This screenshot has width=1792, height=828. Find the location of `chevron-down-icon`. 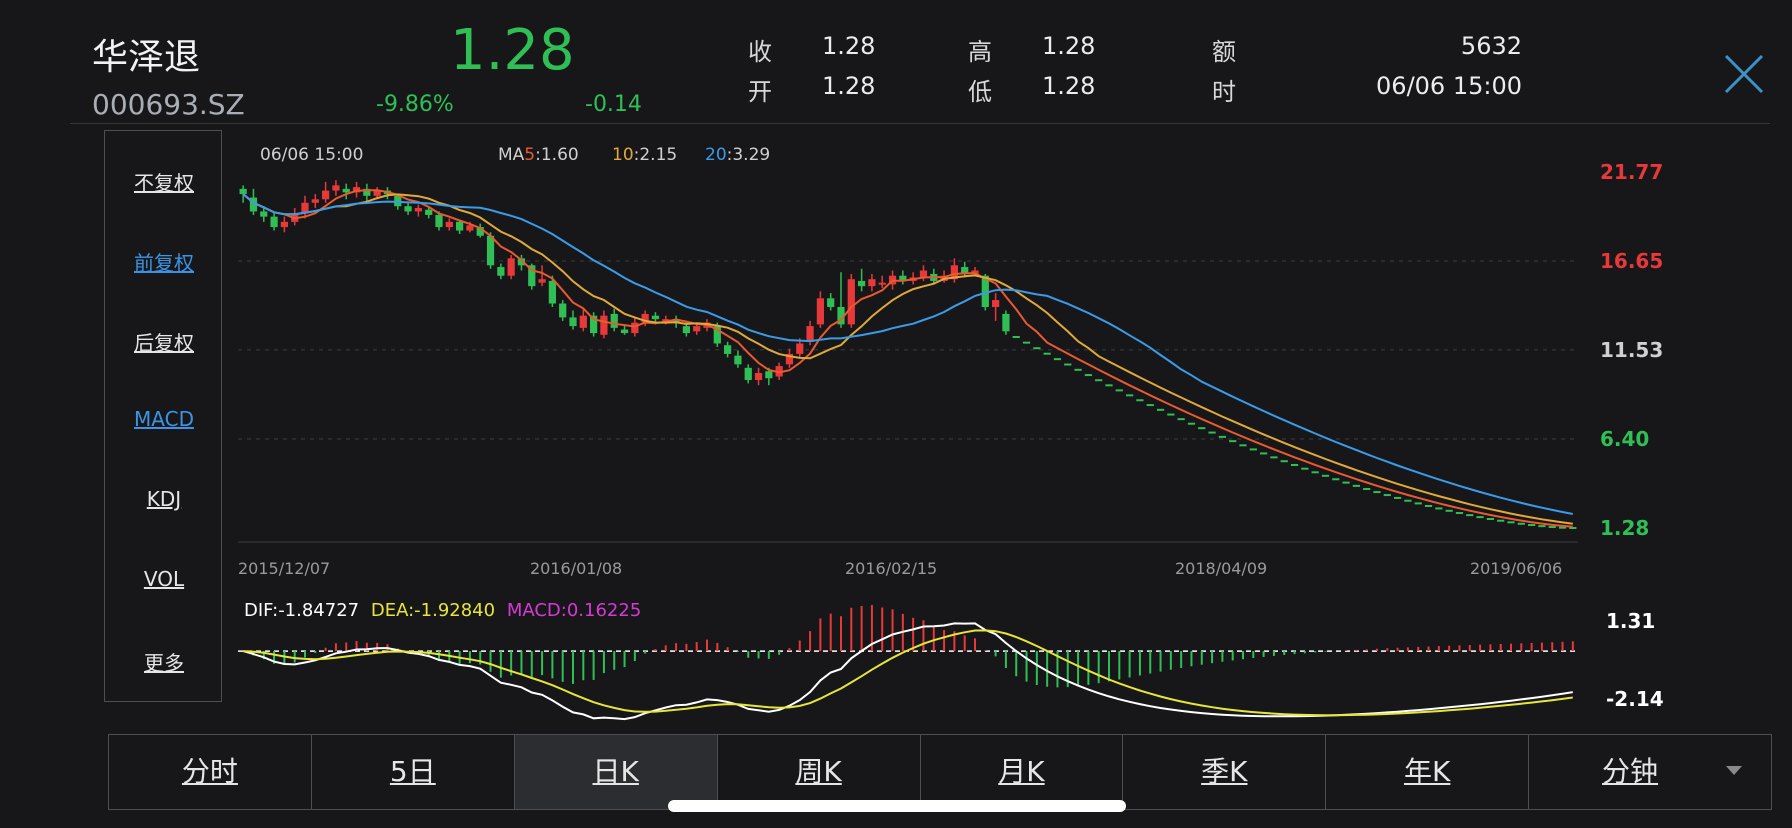

chevron-down-icon is located at coordinates (1734, 770).